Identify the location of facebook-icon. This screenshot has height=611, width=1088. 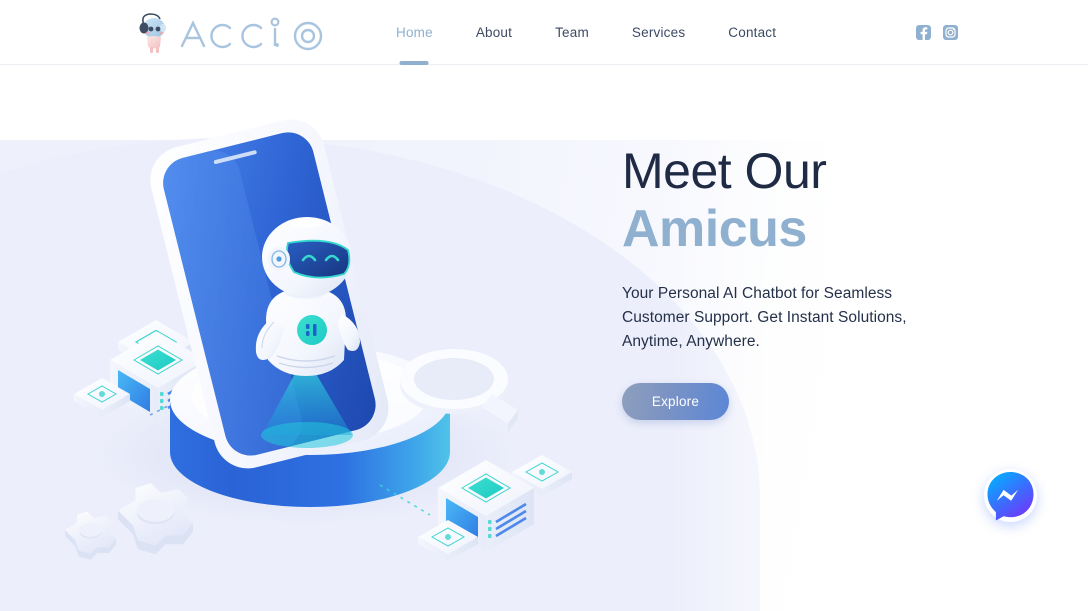
(923, 32).